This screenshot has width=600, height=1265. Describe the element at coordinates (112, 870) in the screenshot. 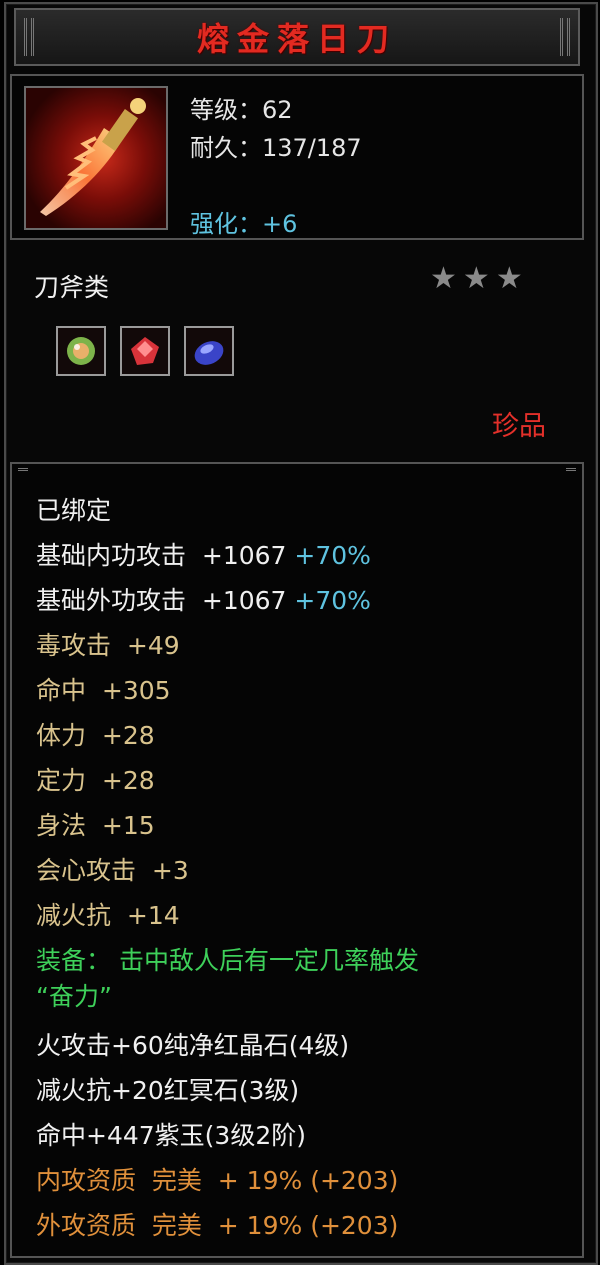

I see `attr-critical: 会心攻击 +3` at that location.